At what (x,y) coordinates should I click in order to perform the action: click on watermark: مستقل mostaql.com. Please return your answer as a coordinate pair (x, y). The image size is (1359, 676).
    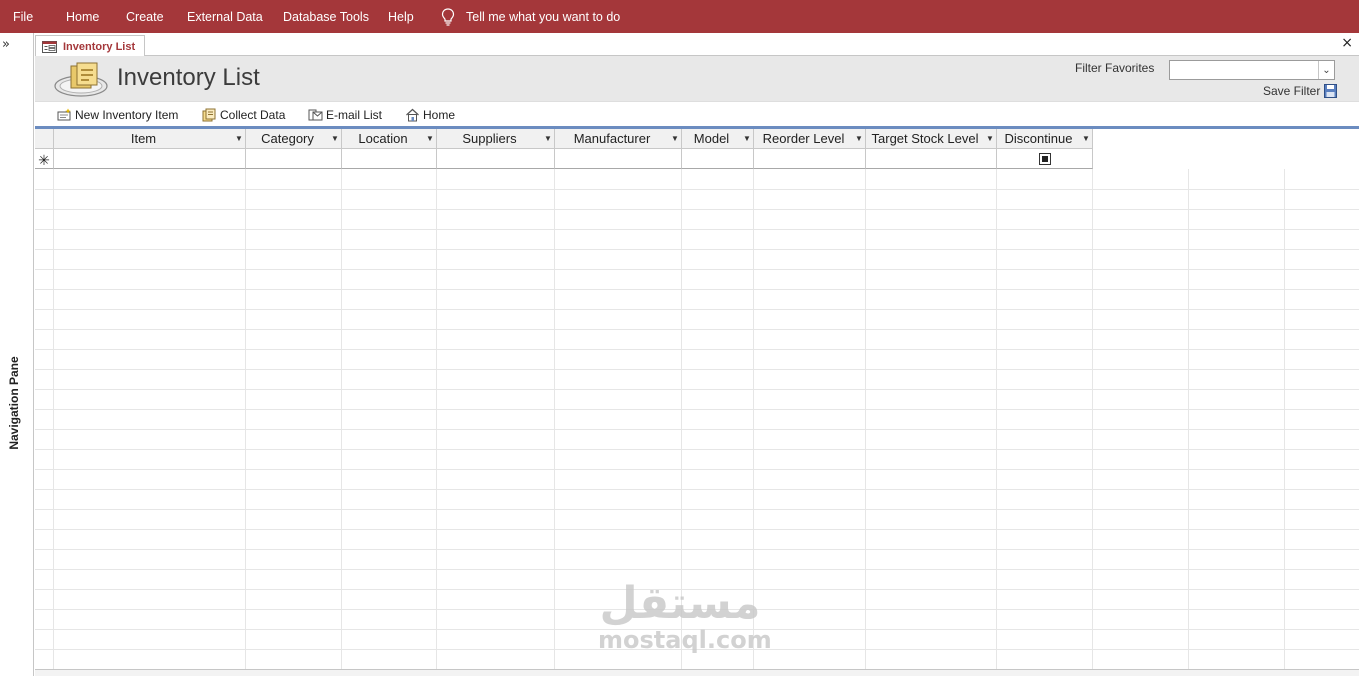
    Looking at the image, I should click on (685, 621).